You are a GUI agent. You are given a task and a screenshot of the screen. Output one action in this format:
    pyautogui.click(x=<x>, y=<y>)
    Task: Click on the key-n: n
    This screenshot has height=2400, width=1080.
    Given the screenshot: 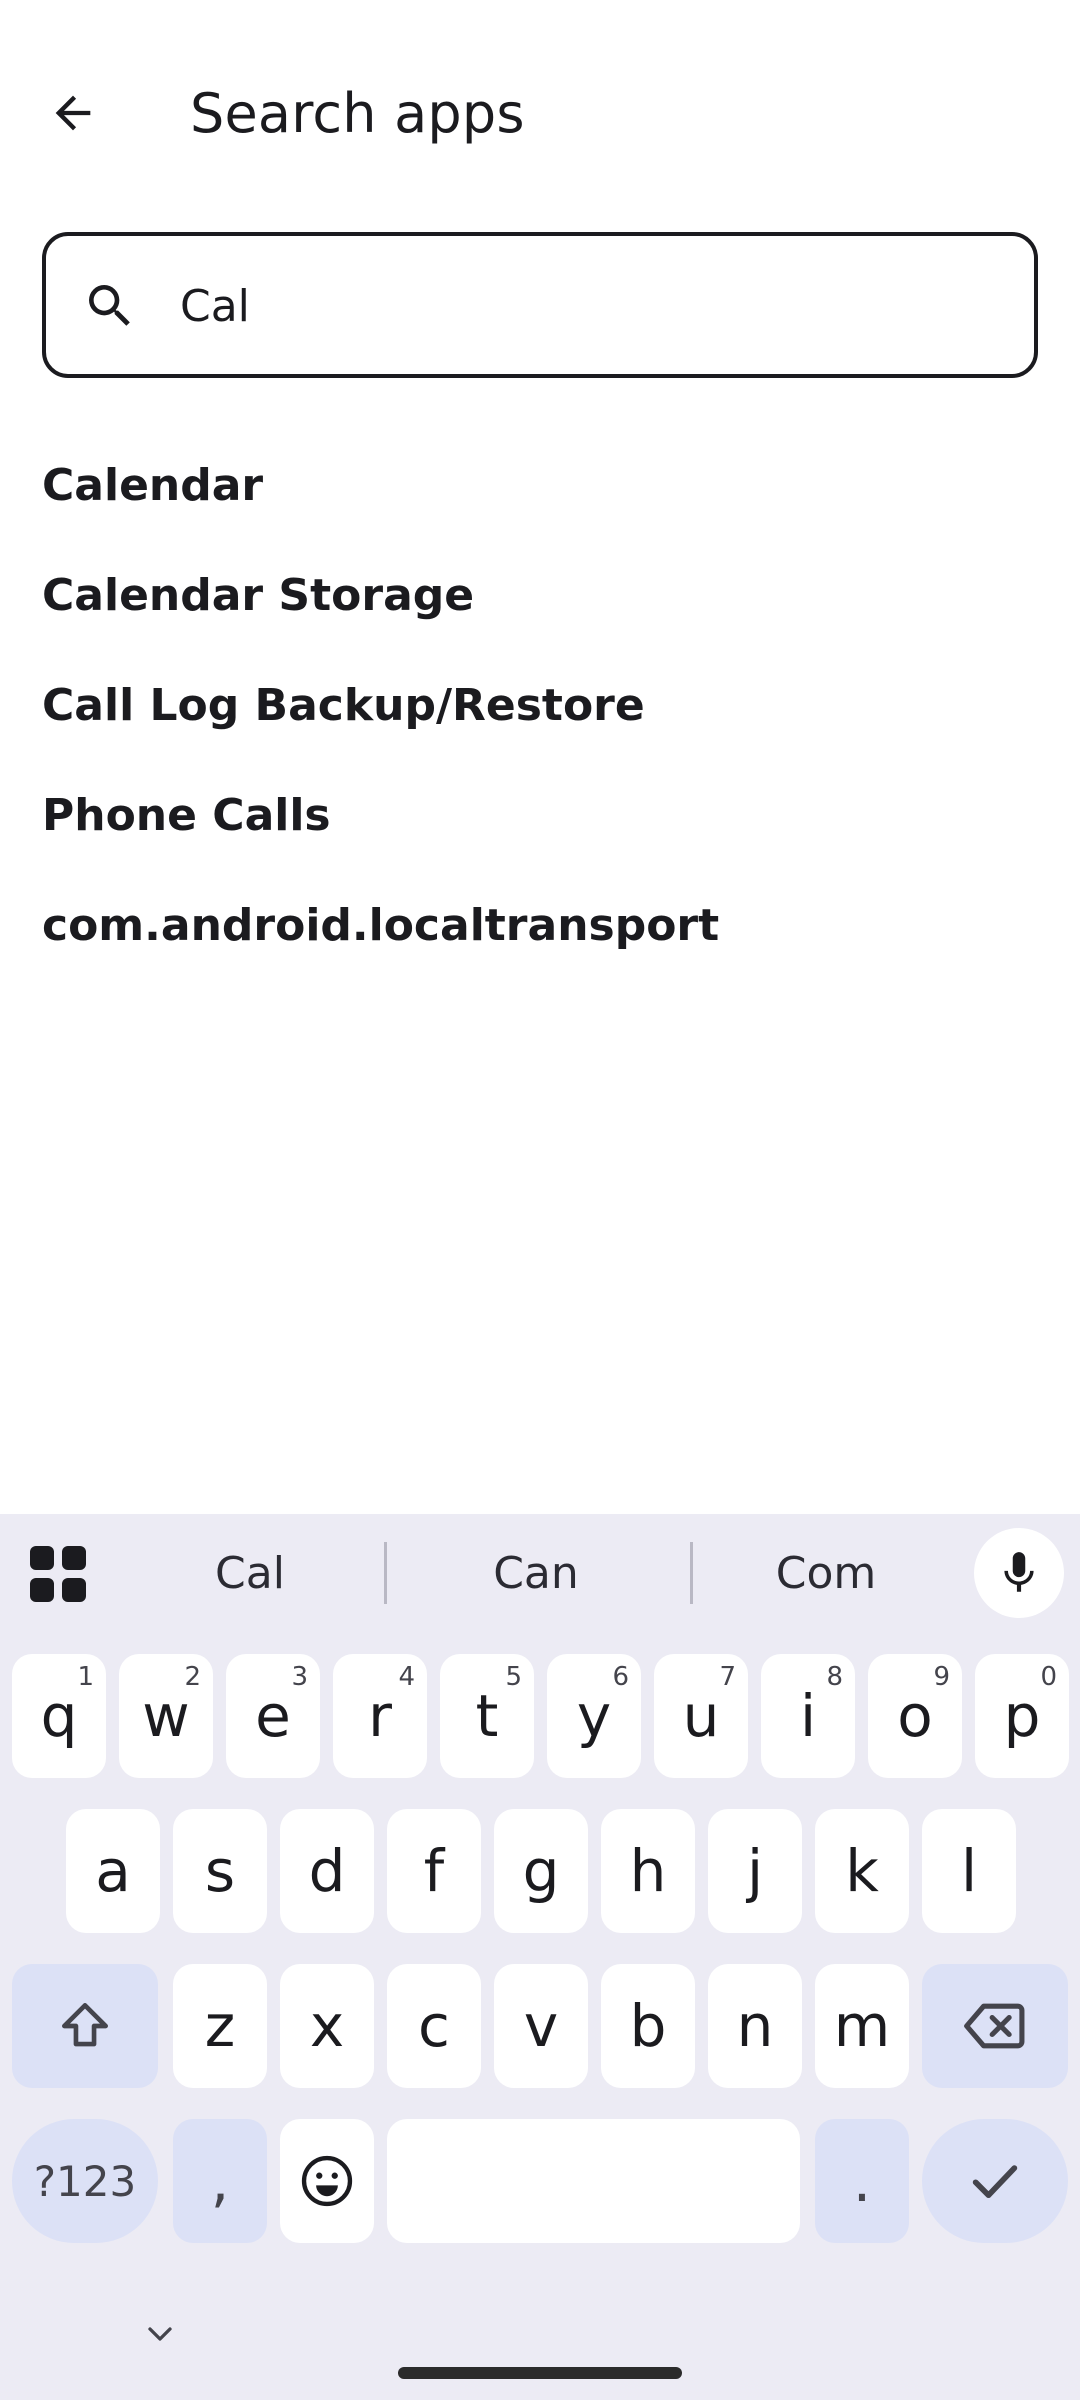 What is the action you would take?
    pyautogui.click(x=755, y=2026)
    